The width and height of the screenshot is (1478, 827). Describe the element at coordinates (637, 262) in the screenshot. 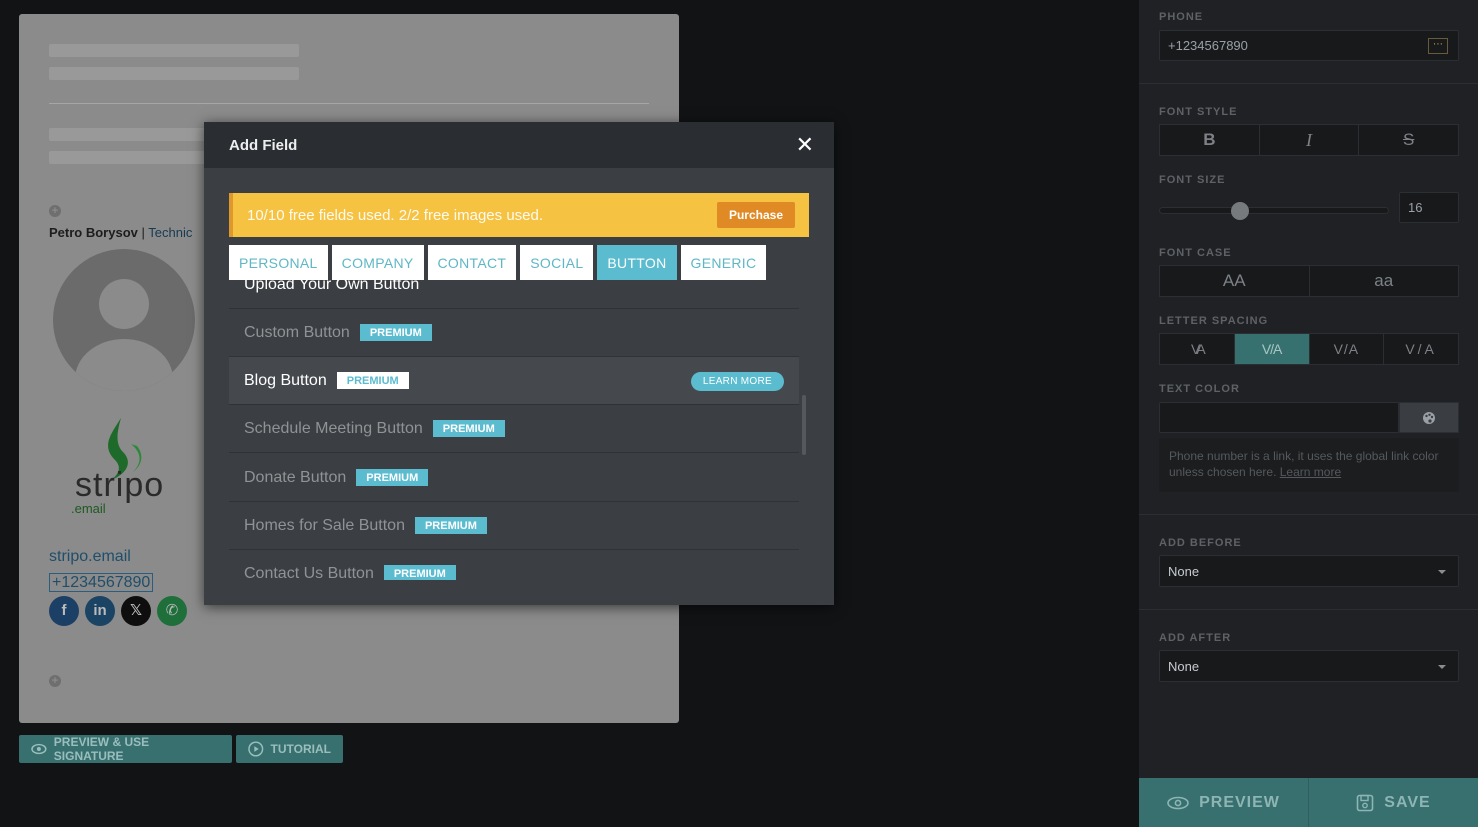

I see `tab-button: BUTTON` at that location.